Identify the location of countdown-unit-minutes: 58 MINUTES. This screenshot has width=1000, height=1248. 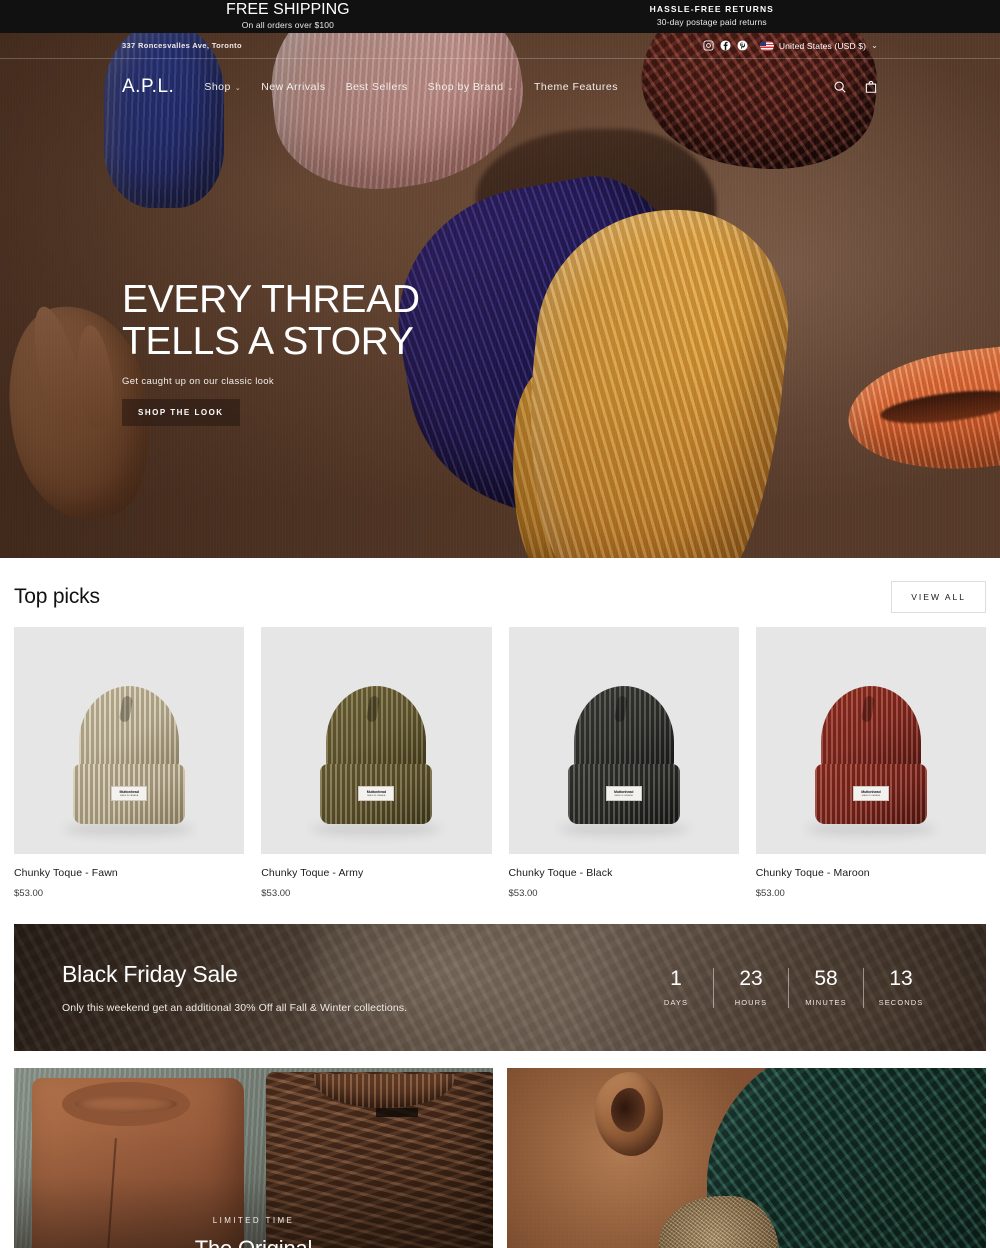
(826, 987).